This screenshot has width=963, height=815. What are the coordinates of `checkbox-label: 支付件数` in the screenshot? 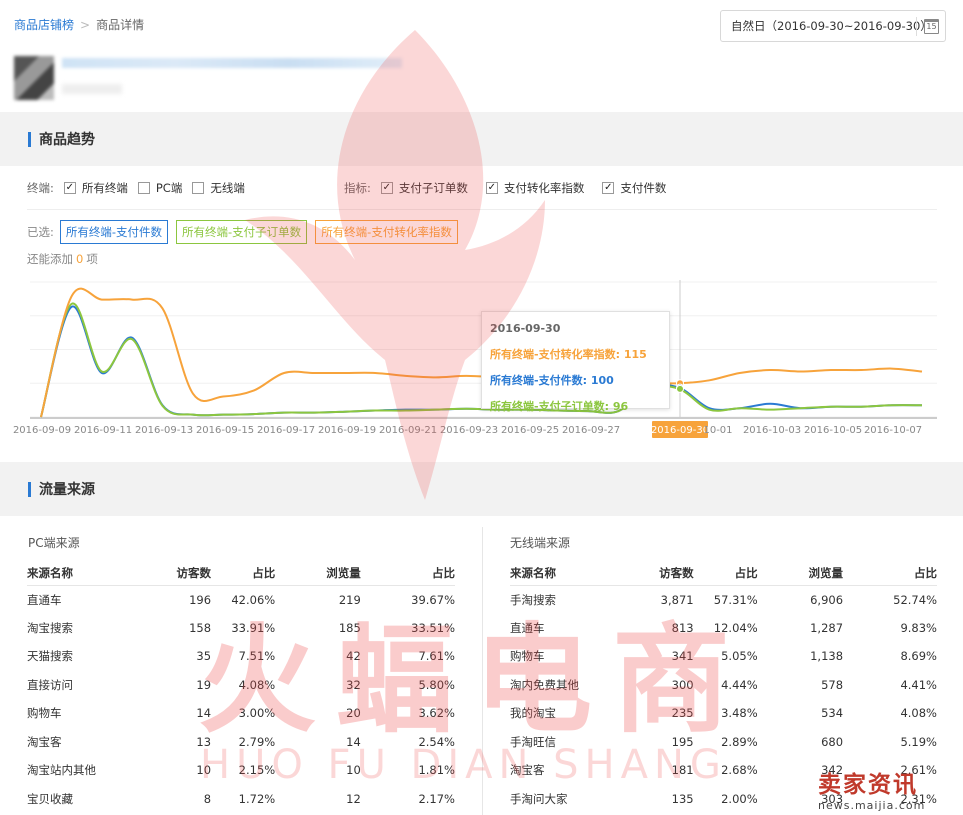 It's located at (643, 188).